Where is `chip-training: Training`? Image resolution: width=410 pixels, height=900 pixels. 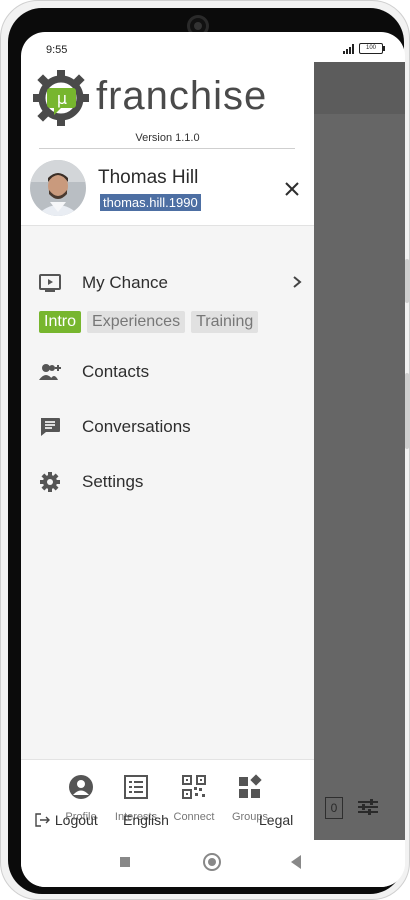
chip-training: Training is located at coordinates (225, 322).